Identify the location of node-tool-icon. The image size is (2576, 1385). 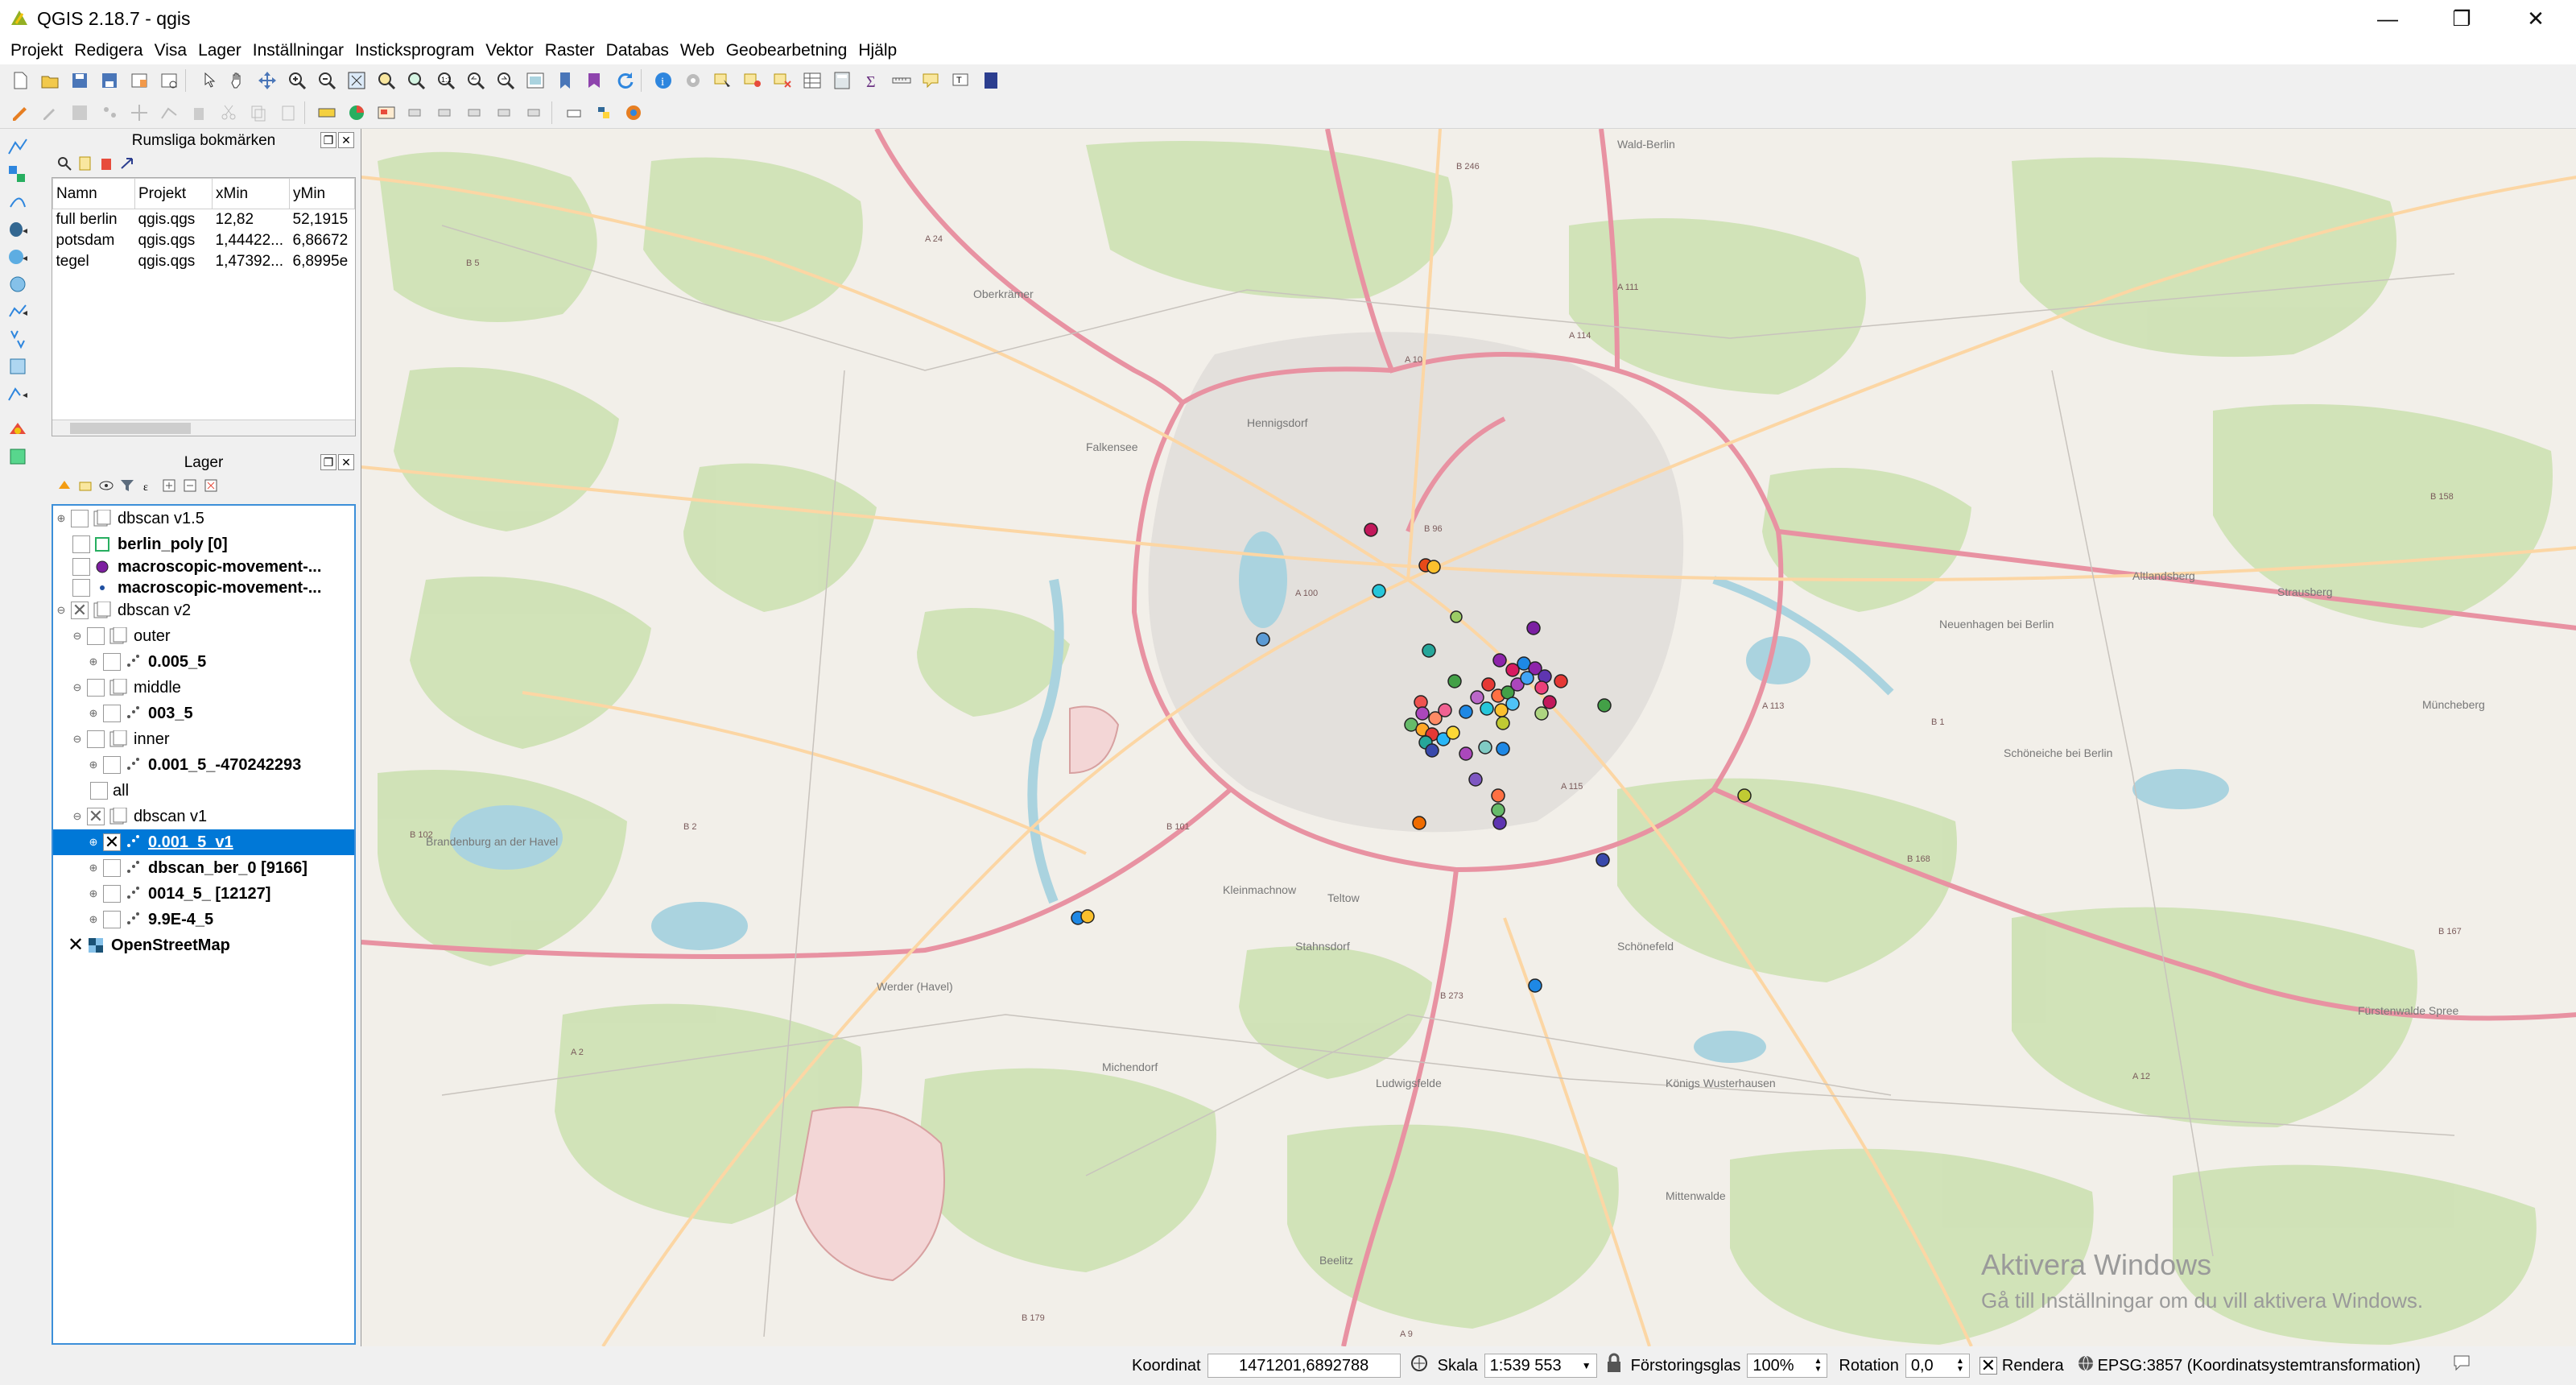
(169, 113).